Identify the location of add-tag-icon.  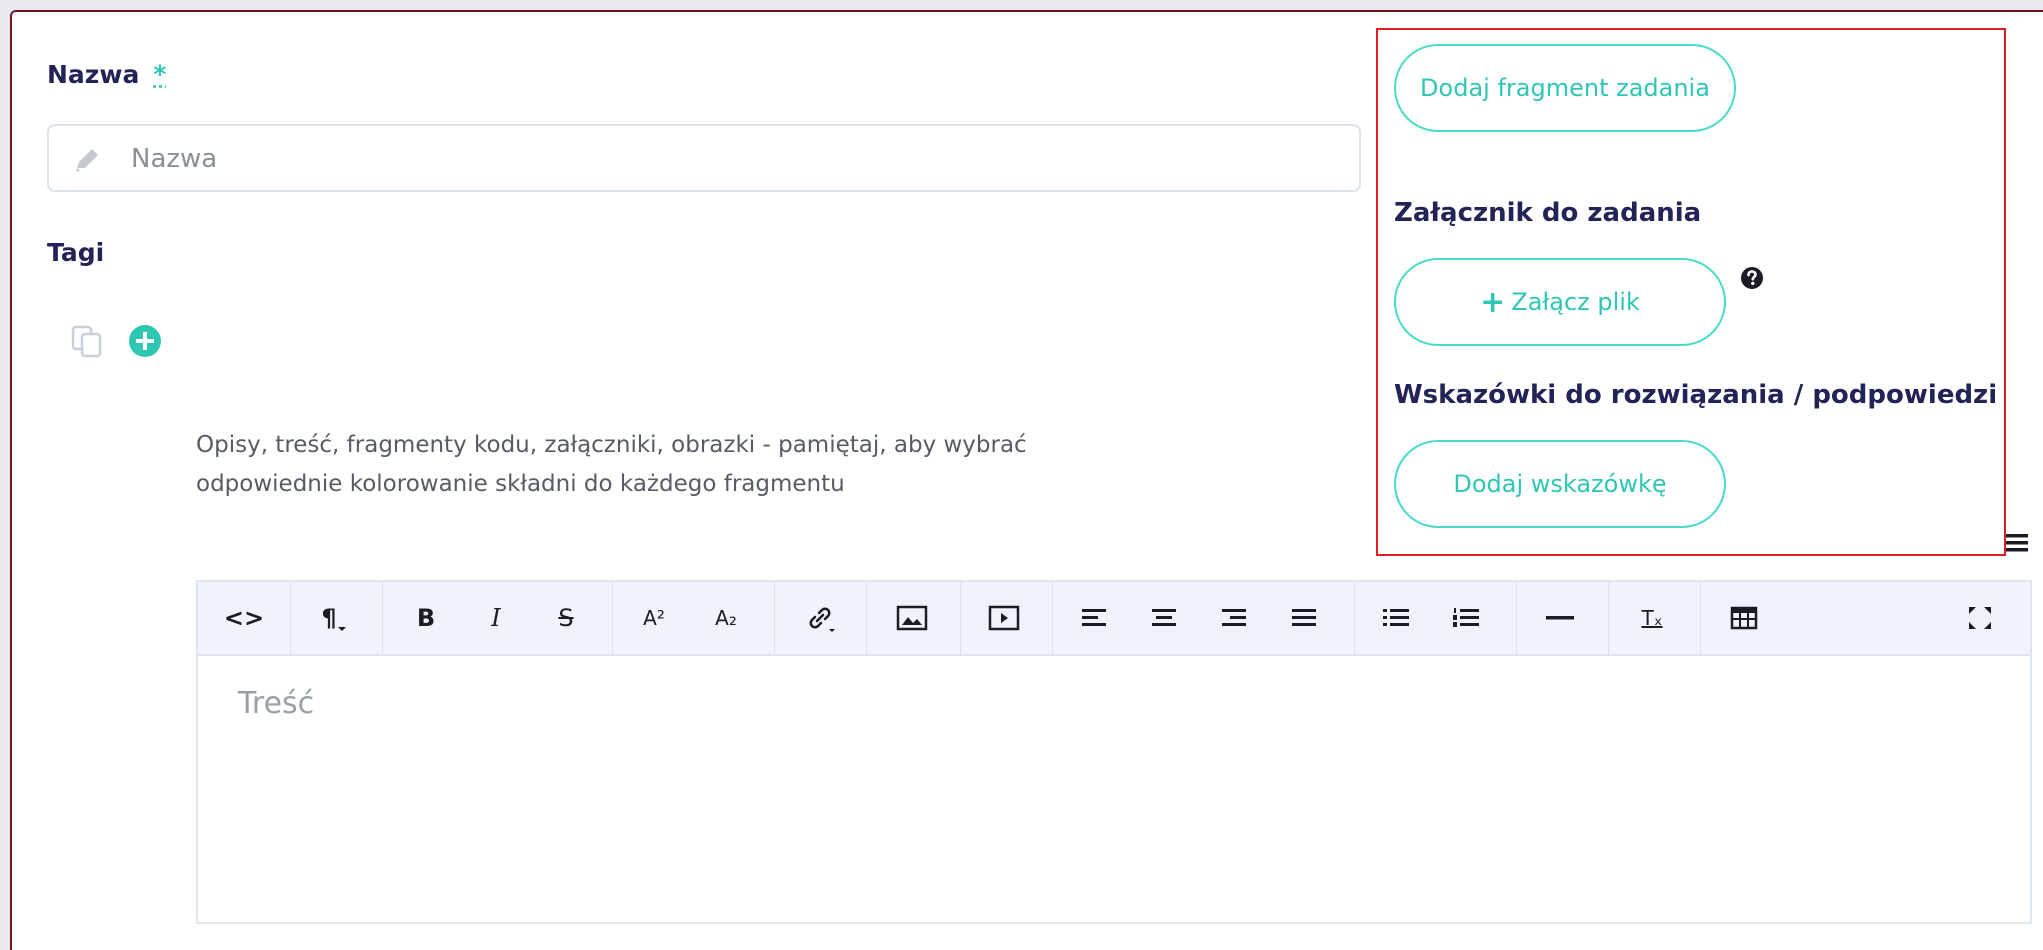
(145, 341).